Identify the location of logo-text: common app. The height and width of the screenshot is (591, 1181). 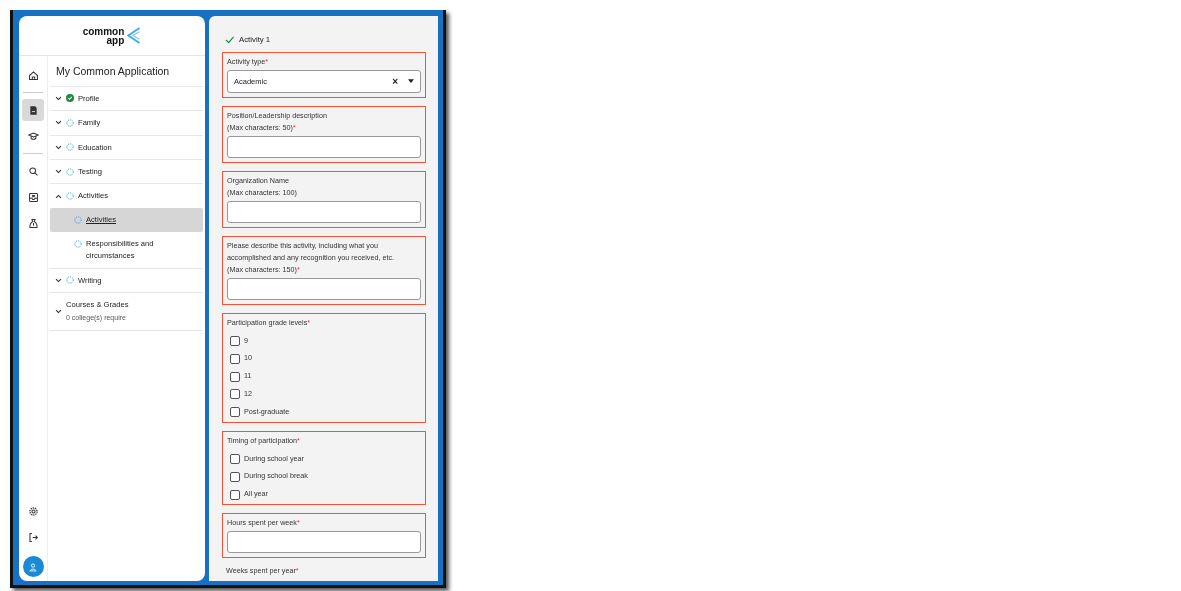
(103, 35).